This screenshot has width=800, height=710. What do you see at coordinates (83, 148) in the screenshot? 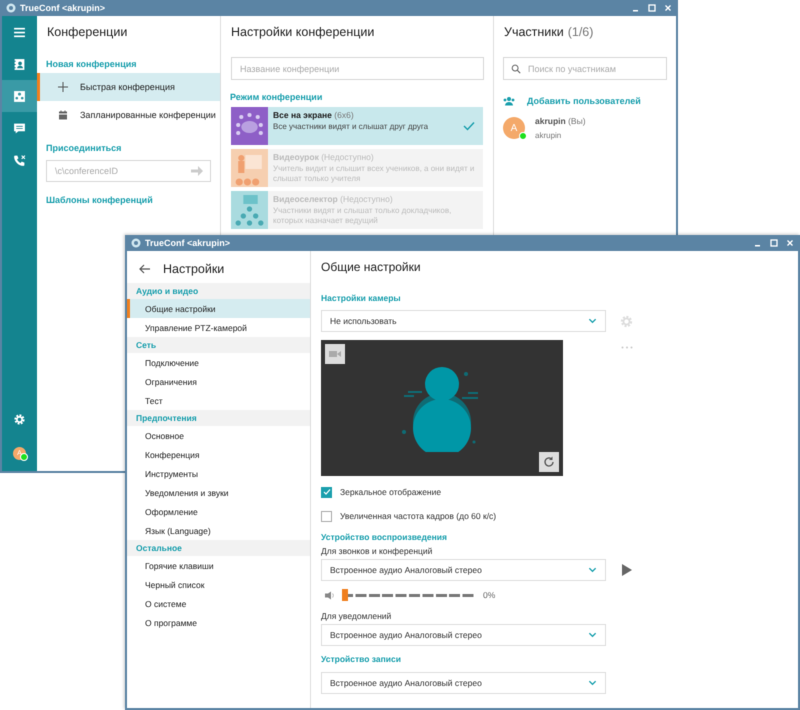
I see `section-heading: Присоединиться` at bounding box center [83, 148].